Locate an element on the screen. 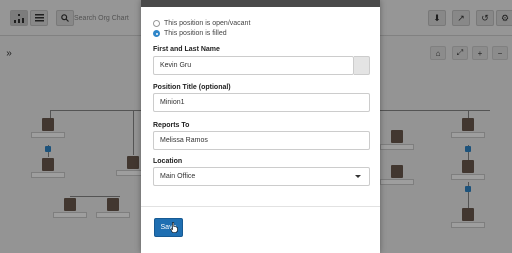 This screenshot has height=253, width=512. name-label: First and Last Name is located at coordinates (186, 49).